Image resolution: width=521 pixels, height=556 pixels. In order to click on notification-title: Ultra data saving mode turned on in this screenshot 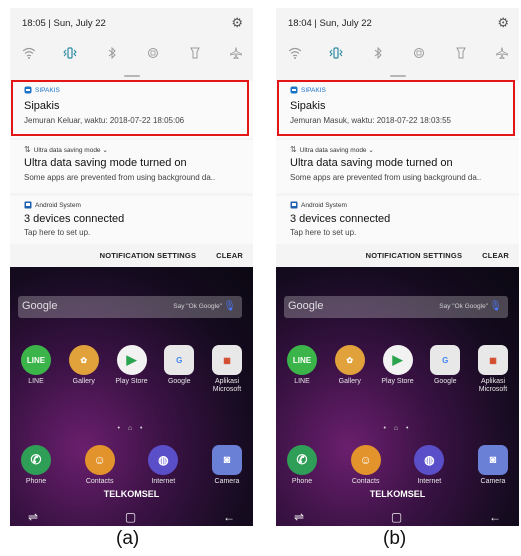, I will do `click(371, 163)`.